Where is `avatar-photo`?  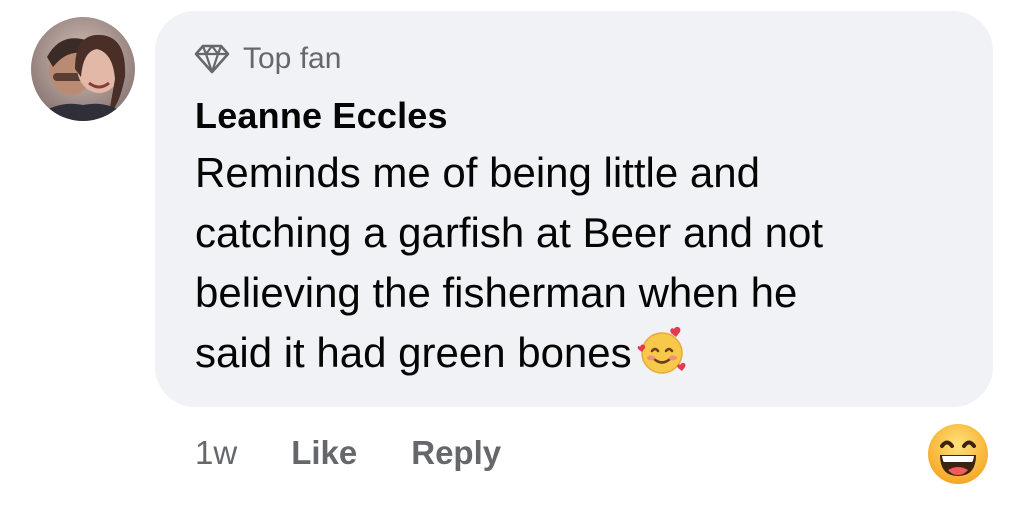 avatar-photo is located at coordinates (83, 69).